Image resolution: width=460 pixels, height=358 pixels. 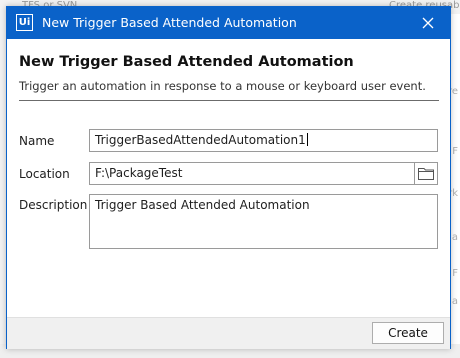 I want to click on name-label: Name, so click(x=37, y=141).